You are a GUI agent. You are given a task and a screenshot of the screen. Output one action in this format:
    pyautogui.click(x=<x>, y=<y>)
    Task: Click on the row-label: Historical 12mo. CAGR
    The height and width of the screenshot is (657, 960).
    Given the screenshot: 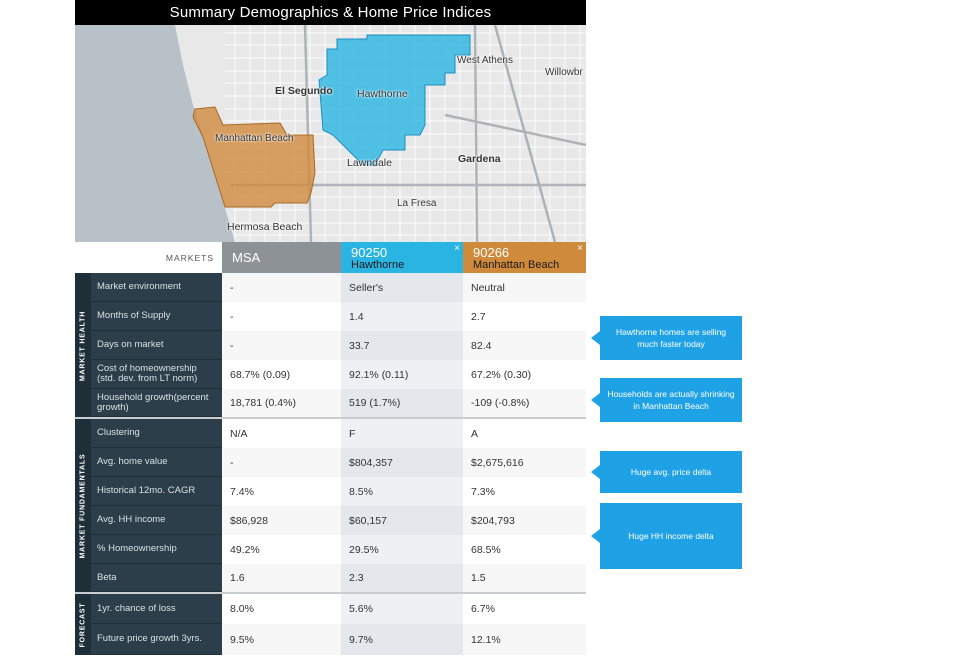 What is the action you would take?
    pyautogui.click(x=156, y=491)
    